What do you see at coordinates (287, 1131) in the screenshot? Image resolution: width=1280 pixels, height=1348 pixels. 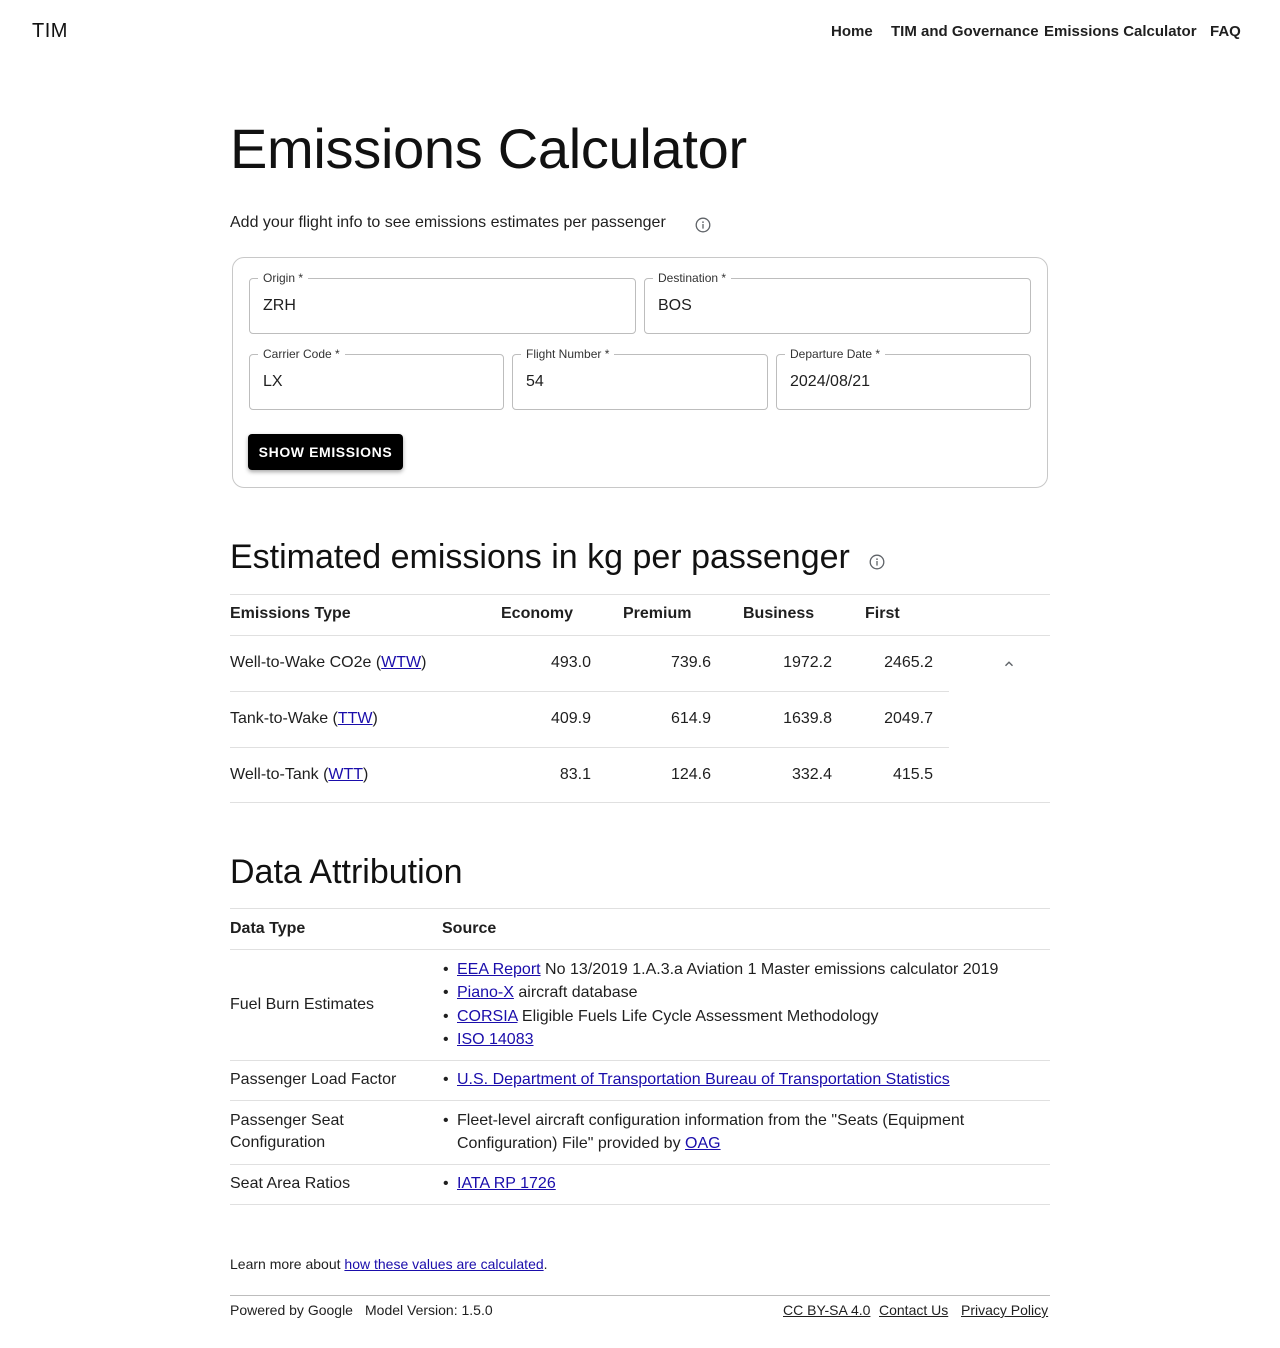 I see `data-type-seat-configuration: Passenger Seat Configuration` at bounding box center [287, 1131].